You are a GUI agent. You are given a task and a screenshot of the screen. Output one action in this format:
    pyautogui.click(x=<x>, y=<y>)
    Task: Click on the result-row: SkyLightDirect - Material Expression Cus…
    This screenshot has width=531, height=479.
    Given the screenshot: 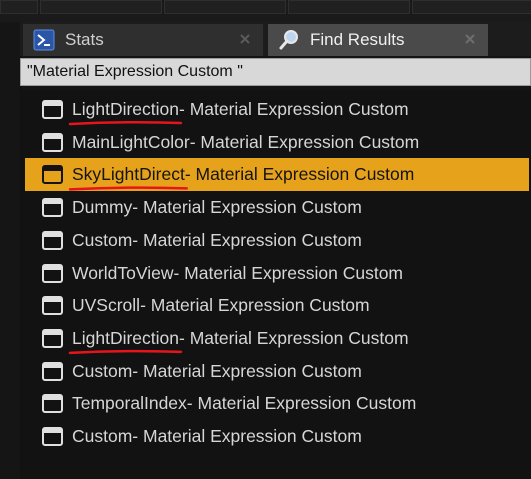 What is the action you would take?
    pyautogui.click(x=277, y=175)
    